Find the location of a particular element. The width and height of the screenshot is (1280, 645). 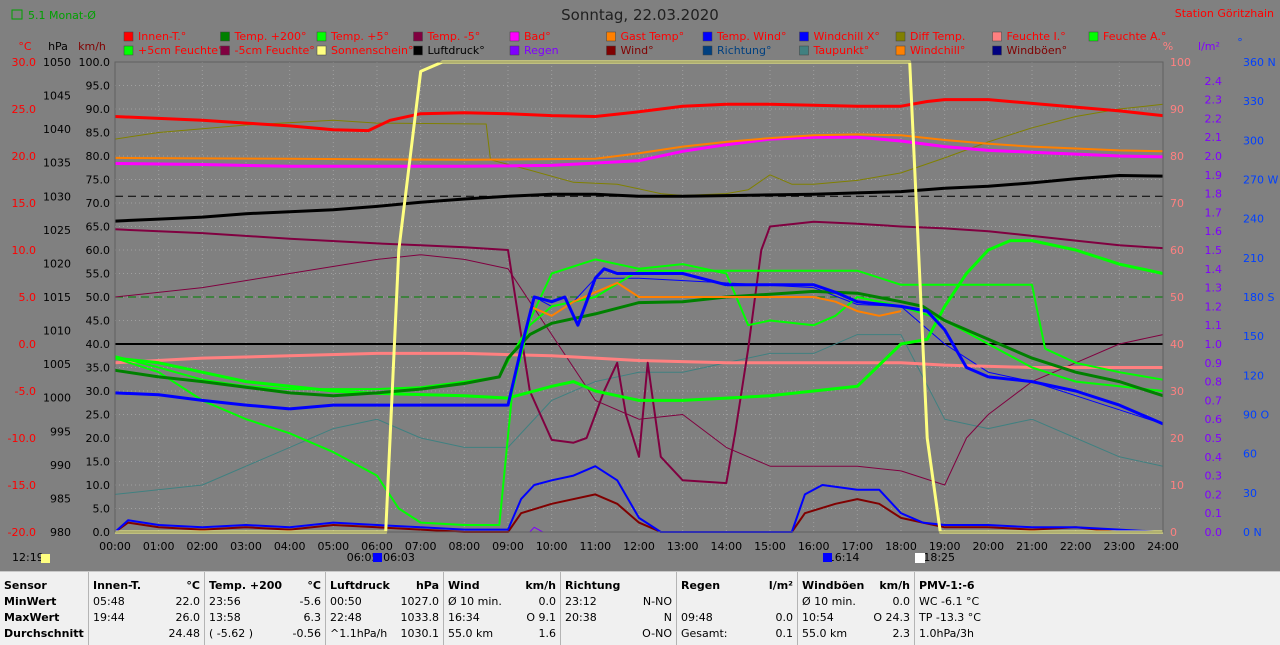

direction-tick-label: 240 is located at coordinates (1253, 219).